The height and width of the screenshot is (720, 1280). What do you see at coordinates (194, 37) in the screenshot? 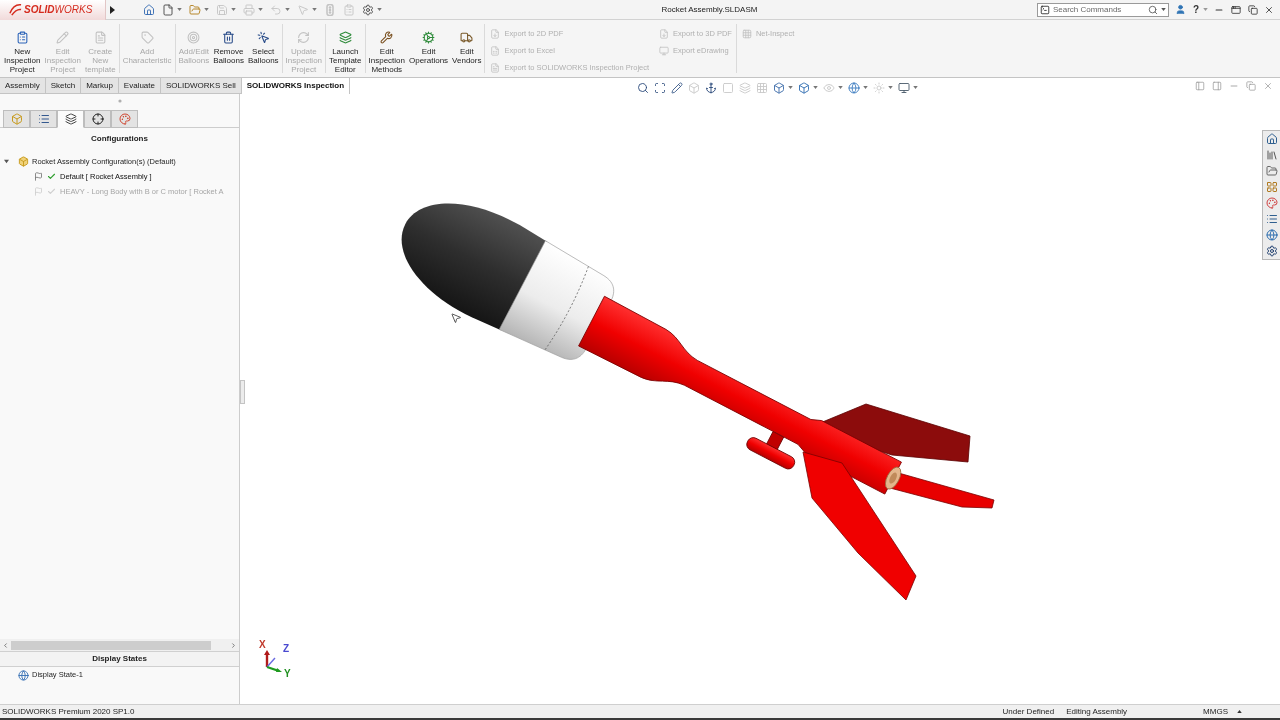
I see `target-icon` at bounding box center [194, 37].